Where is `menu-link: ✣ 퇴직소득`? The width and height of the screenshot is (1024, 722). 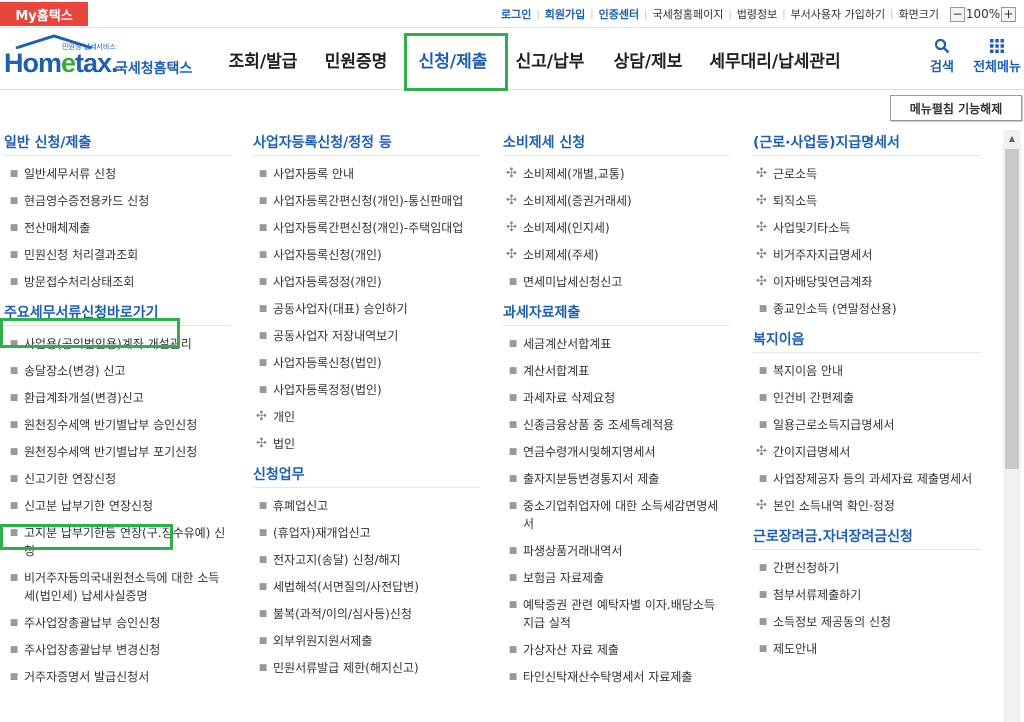 menu-link: ✣ 퇴직소득 is located at coordinates (867, 201).